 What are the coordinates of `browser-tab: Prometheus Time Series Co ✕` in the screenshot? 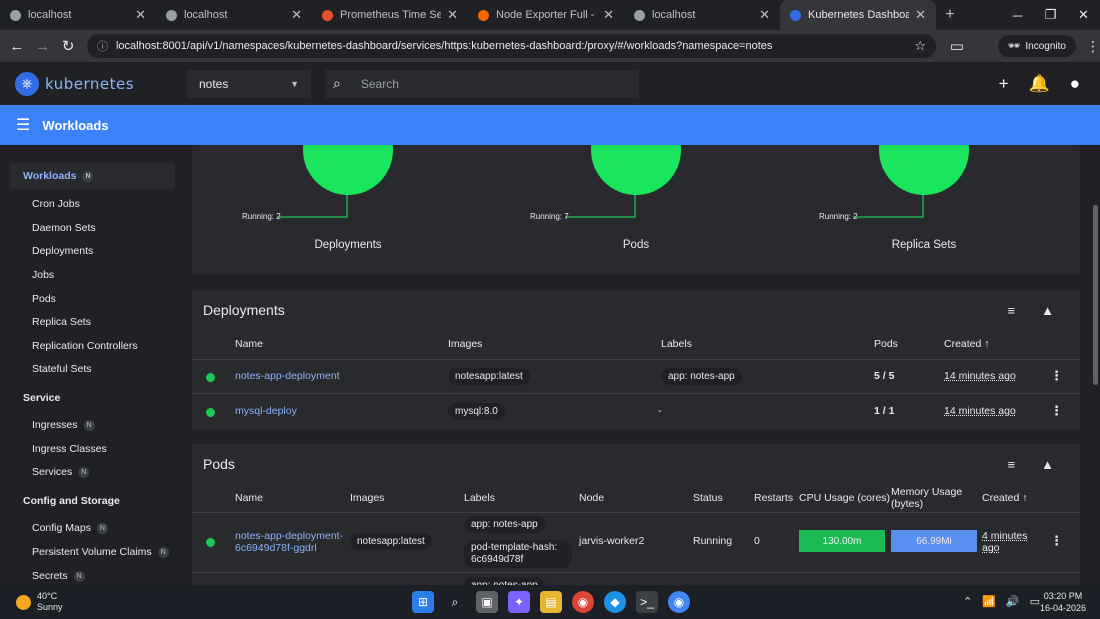 It's located at (390, 15).